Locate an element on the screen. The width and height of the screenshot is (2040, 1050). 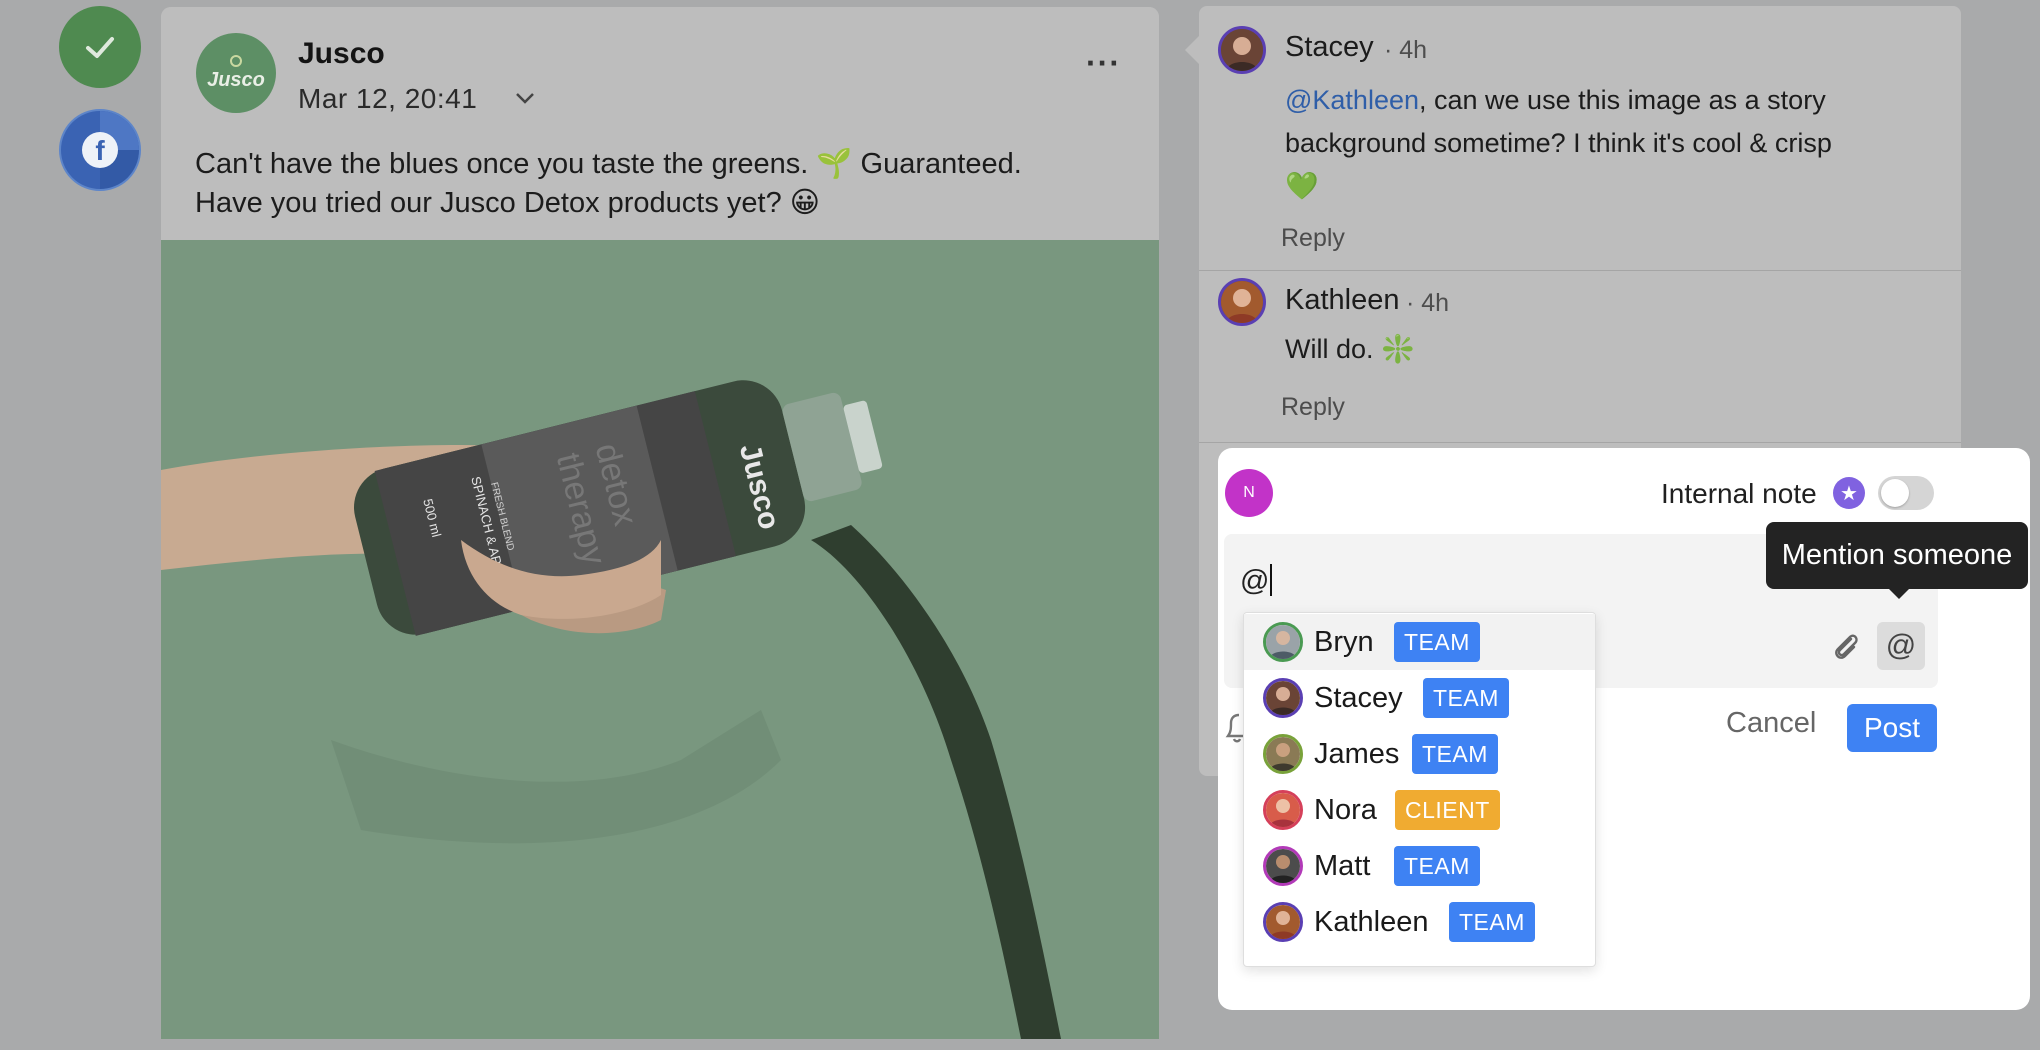
text-caret is located at coordinates (1271, 580).